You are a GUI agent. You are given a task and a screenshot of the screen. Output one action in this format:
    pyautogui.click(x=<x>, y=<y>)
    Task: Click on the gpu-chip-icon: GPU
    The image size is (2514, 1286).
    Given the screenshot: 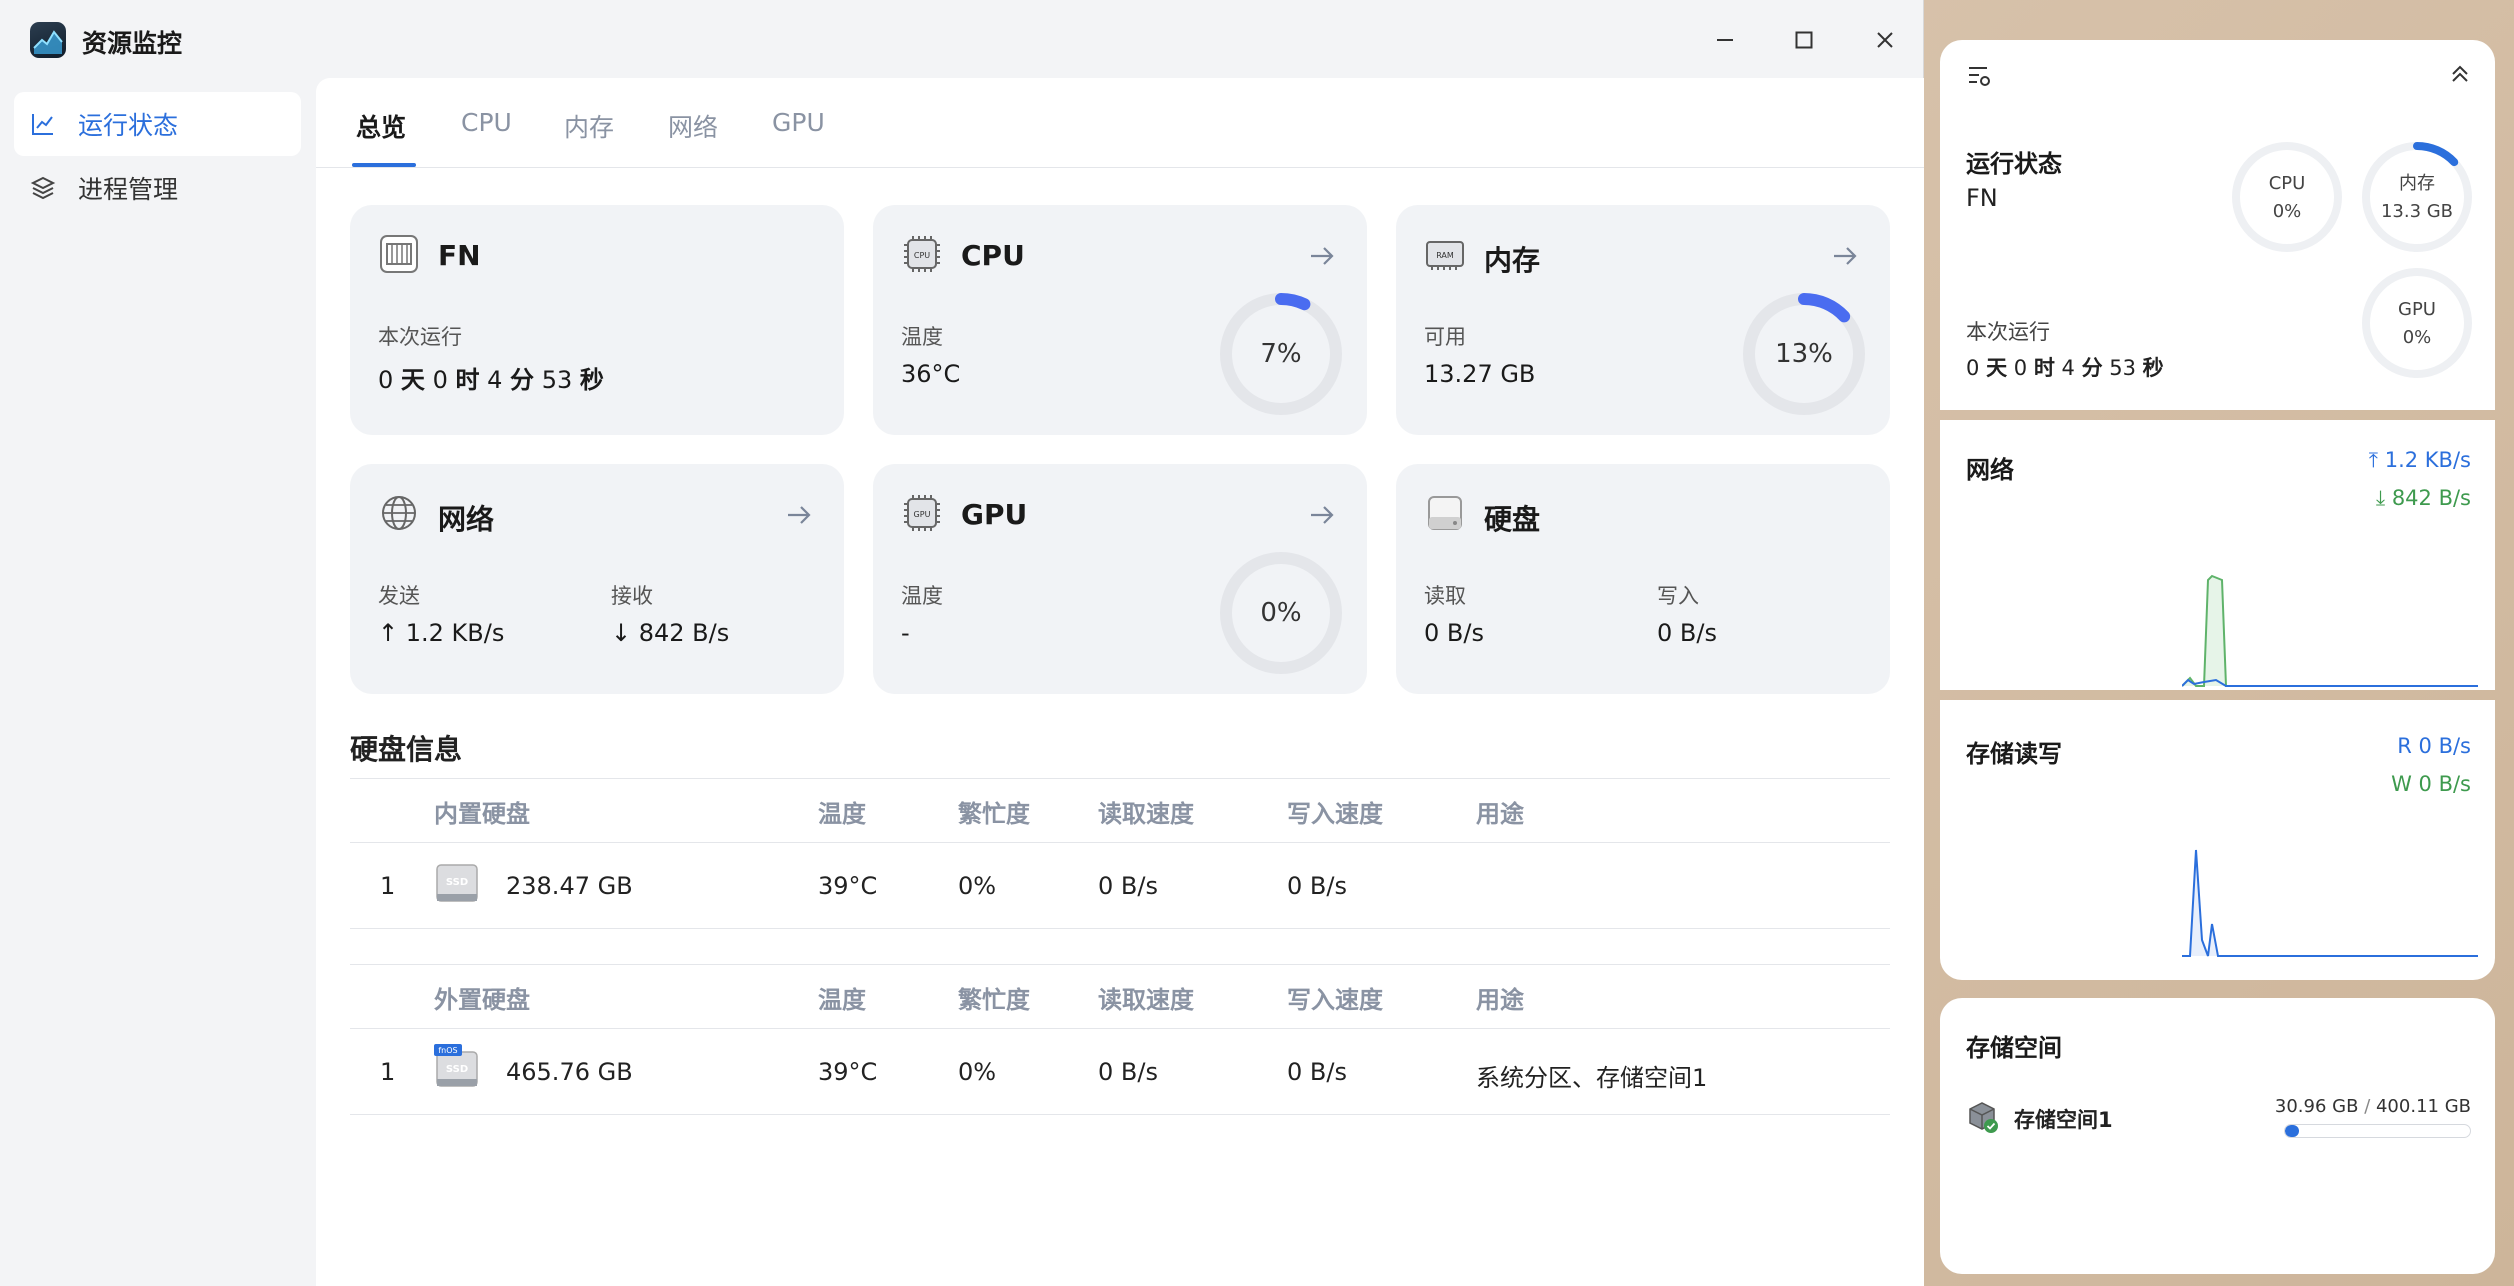 What is the action you would take?
    pyautogui.click(x=922, y=513)
    